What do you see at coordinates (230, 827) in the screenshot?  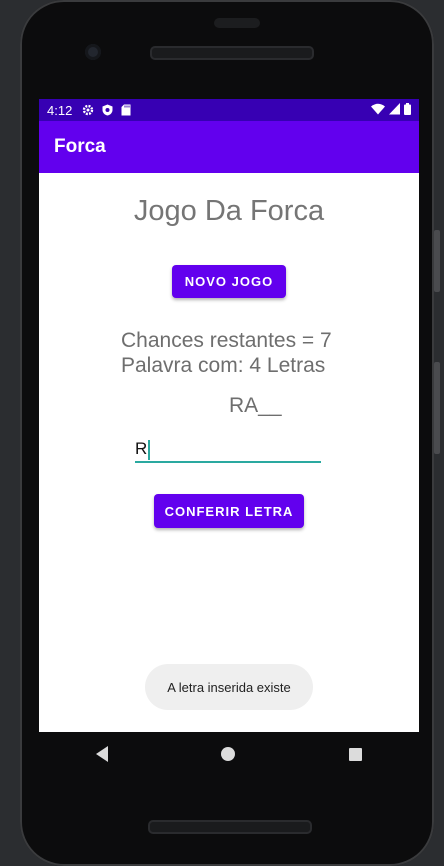 I see `bottom-speaker` at bounding box center [230, 827].